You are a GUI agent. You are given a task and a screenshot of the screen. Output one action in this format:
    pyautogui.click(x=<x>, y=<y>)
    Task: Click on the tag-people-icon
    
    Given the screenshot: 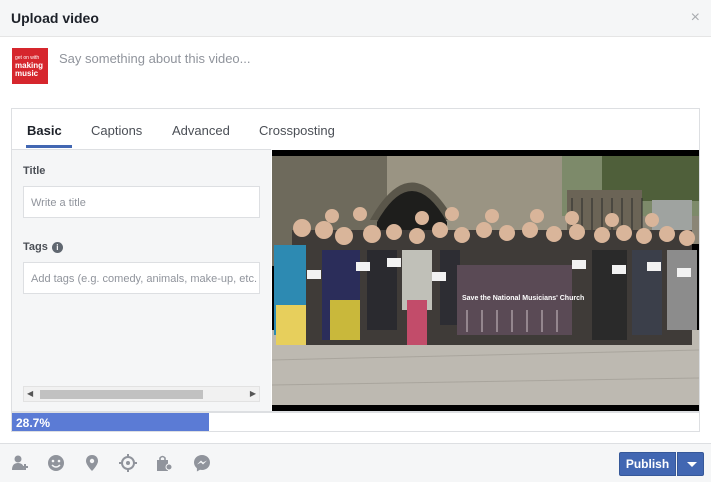 What is the action you would take?
    pyautogui.click(x=20, y=463)
    